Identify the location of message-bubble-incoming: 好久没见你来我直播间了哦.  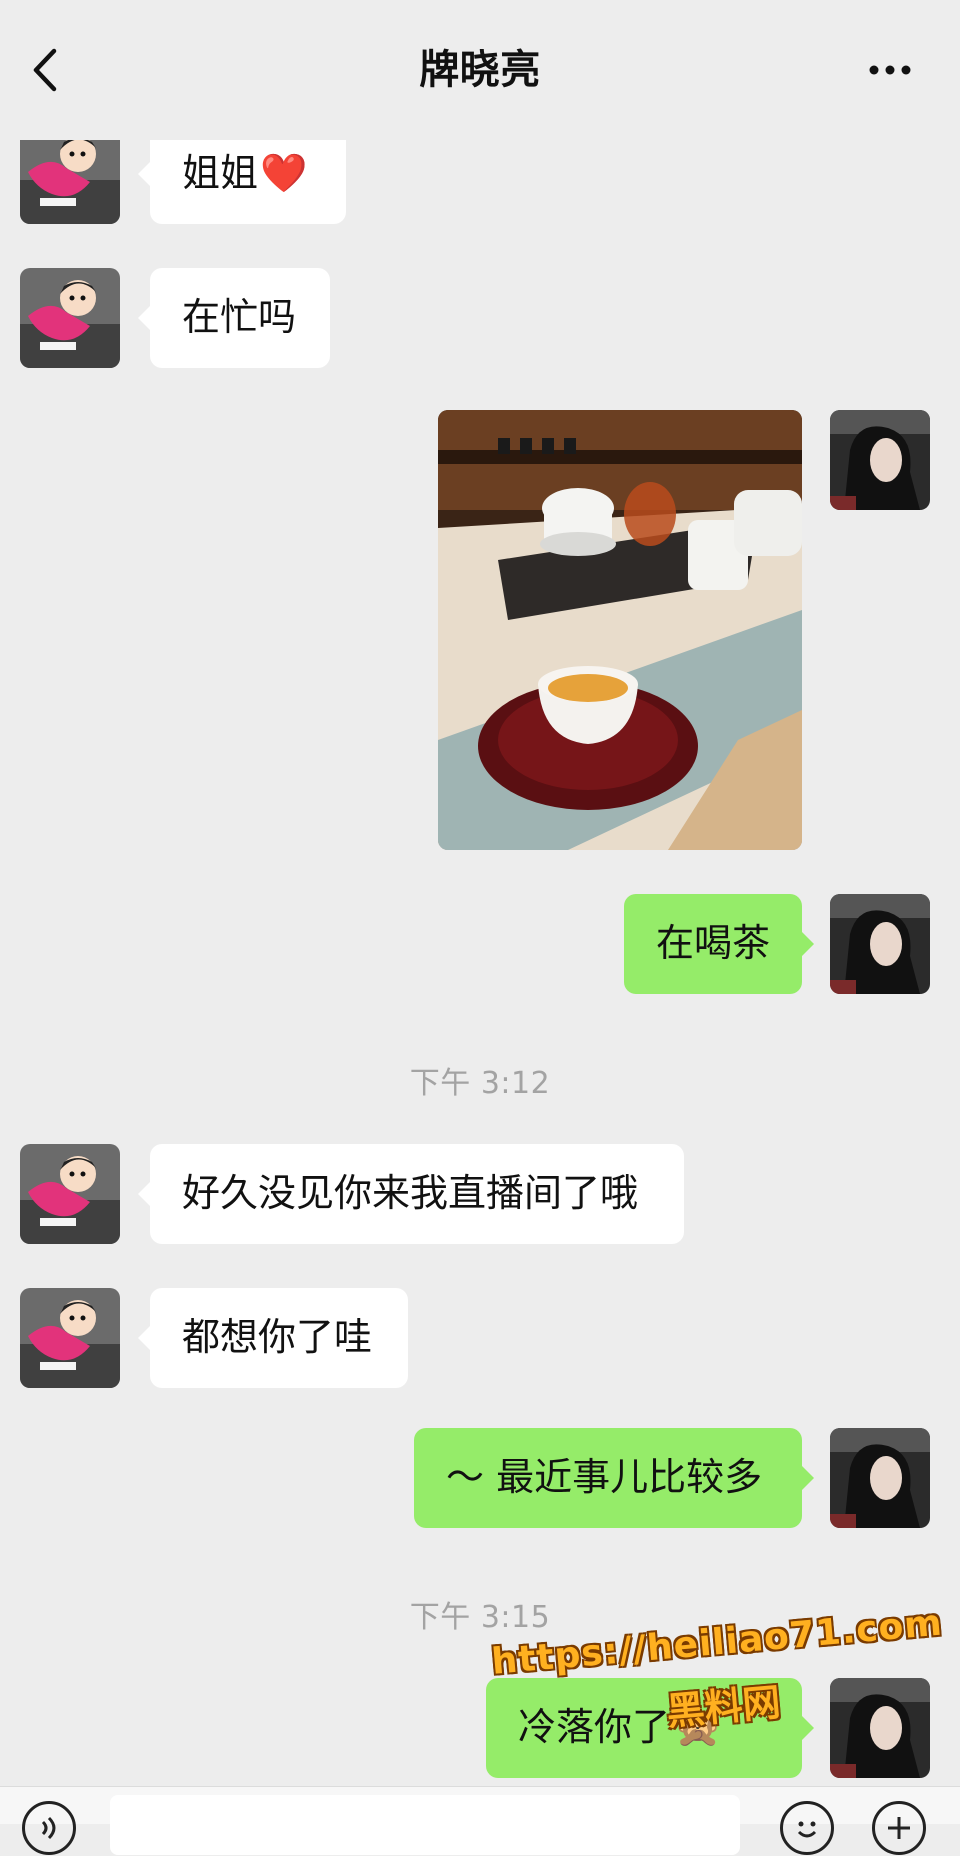
(411, 1194).